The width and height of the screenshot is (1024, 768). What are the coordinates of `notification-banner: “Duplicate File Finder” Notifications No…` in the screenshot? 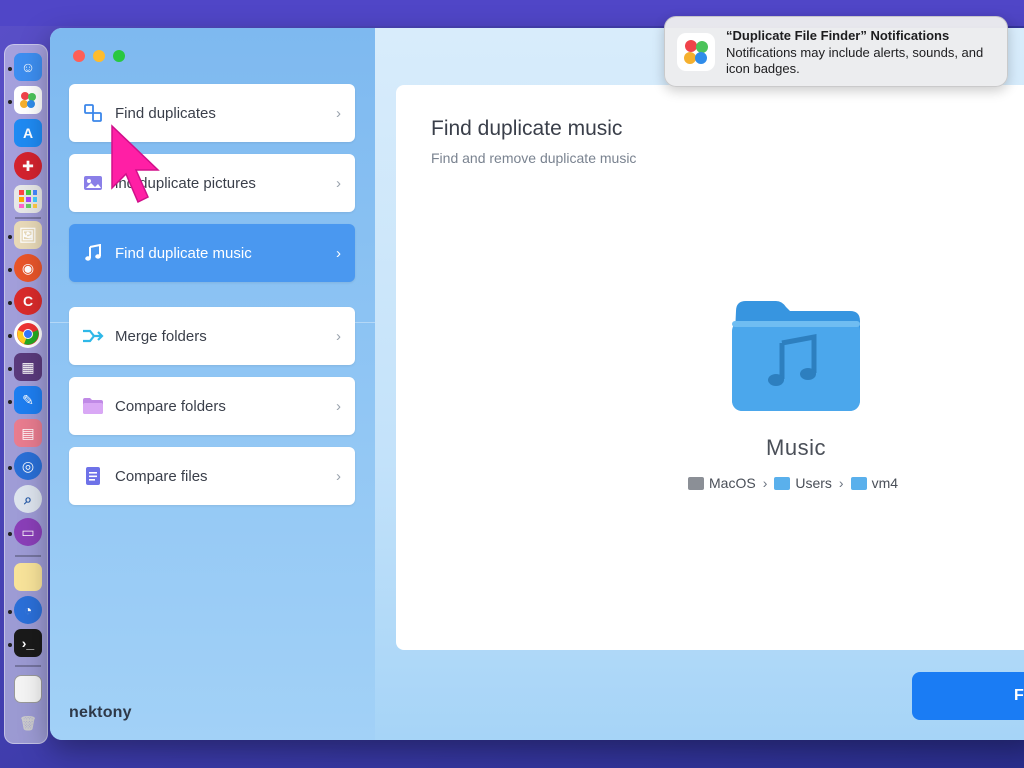 It's located at (836, 51).